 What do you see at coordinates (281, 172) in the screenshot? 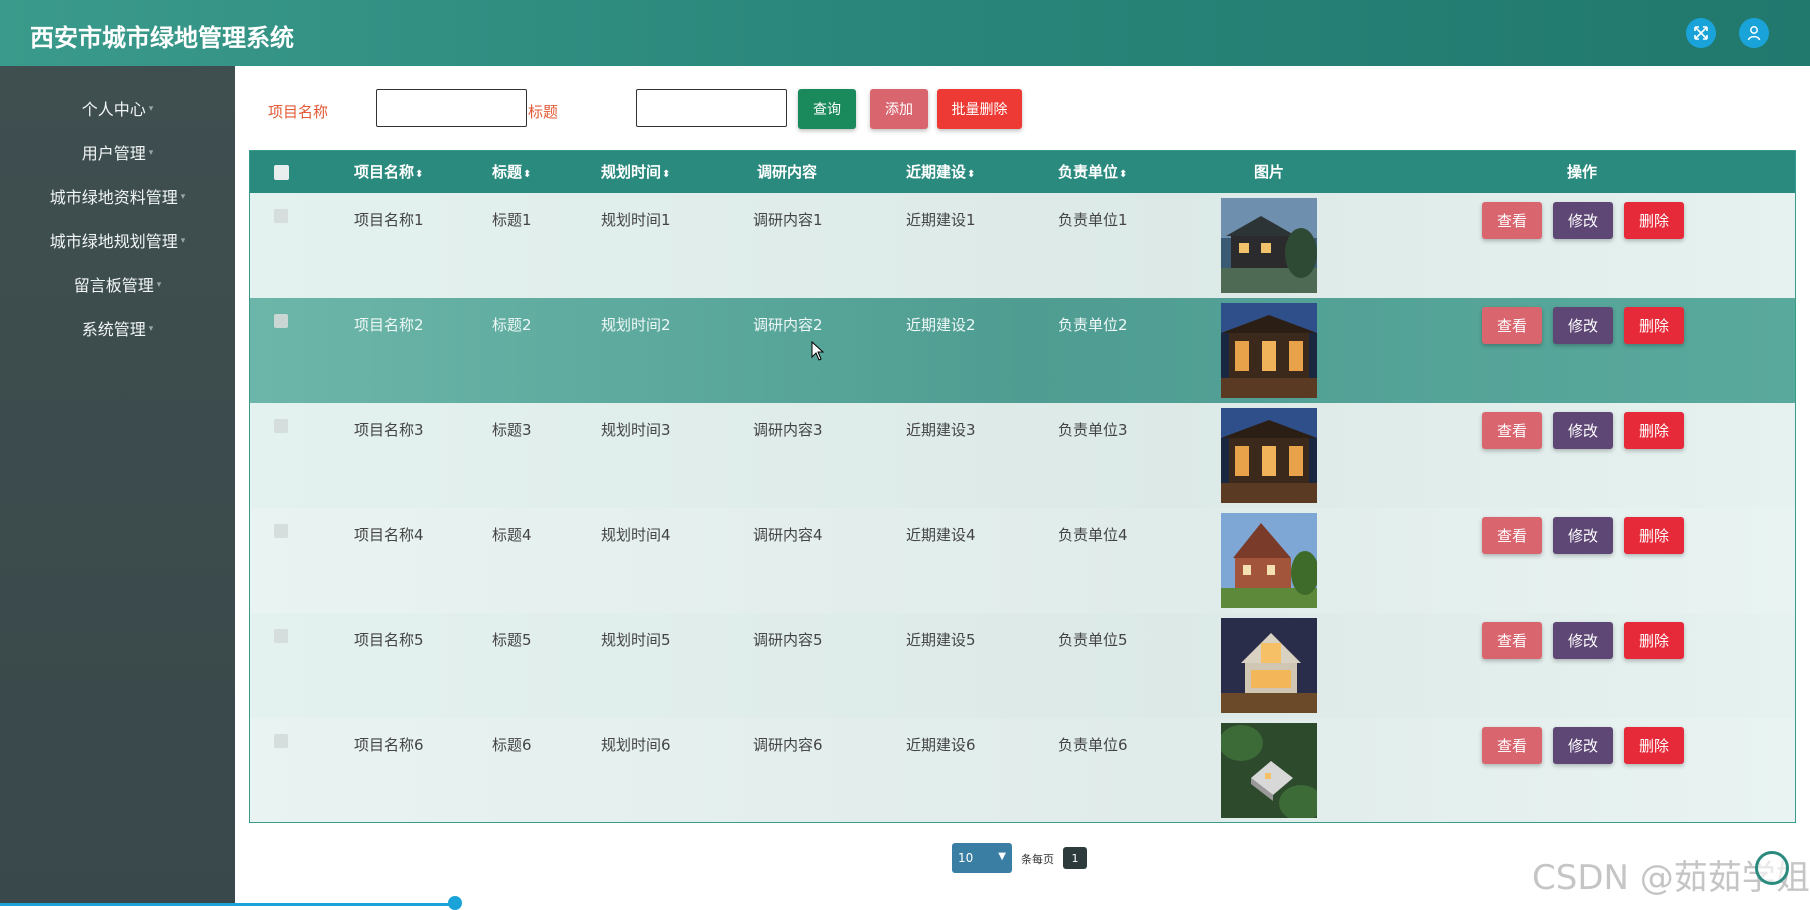
I see `select-all-checkbox` at bounding box center [281, 172].